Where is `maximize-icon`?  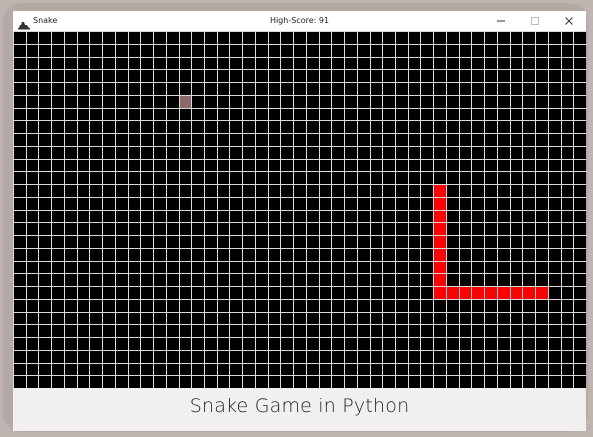 maximize-icon is located at coordinates (535, 21).